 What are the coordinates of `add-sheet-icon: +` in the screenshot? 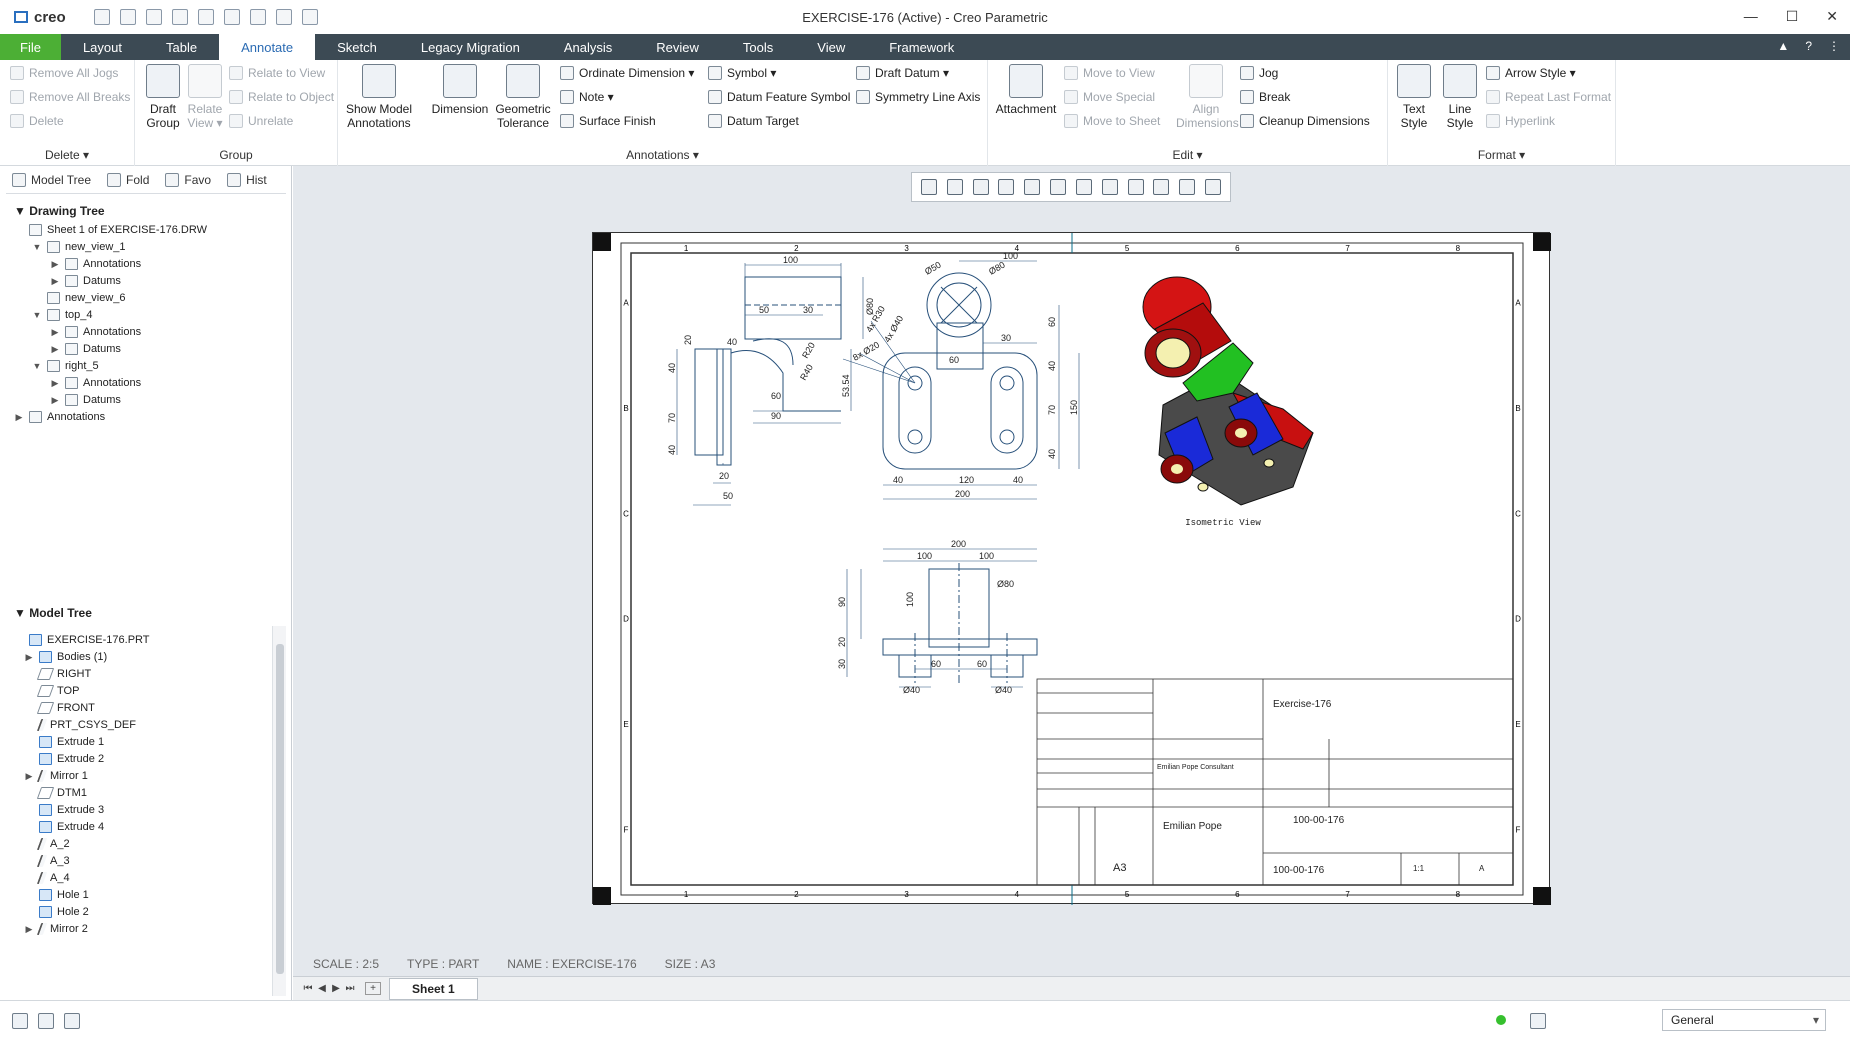 It's located at (373, 988).